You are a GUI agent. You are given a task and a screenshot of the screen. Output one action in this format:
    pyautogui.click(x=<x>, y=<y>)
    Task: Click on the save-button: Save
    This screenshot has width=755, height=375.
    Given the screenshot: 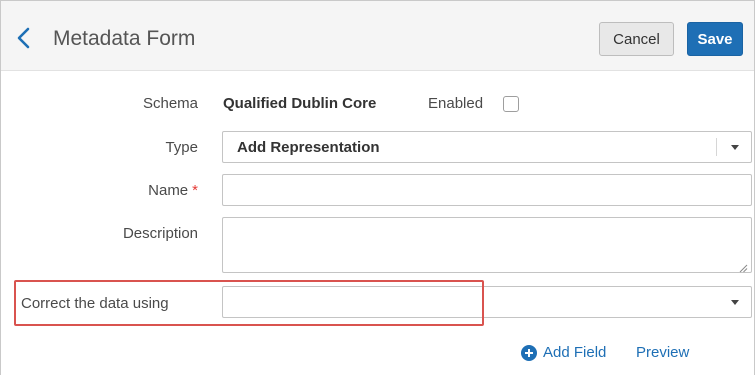 What is the action you would take?
    pyautogui.click(x=715, y=39)
    